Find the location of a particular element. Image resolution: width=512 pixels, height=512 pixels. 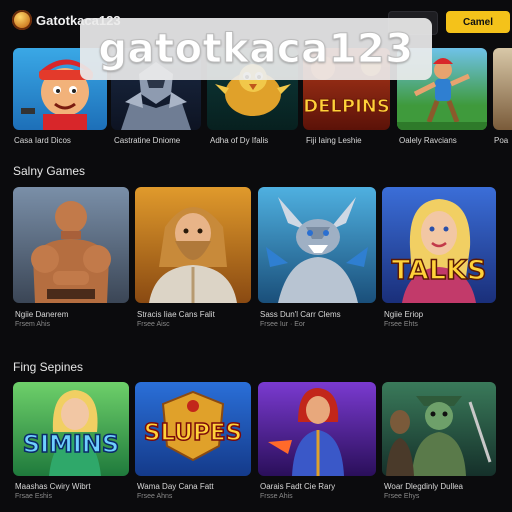

game-card-subtitle: Frsee Aisc is located at coordinates (153, 324).